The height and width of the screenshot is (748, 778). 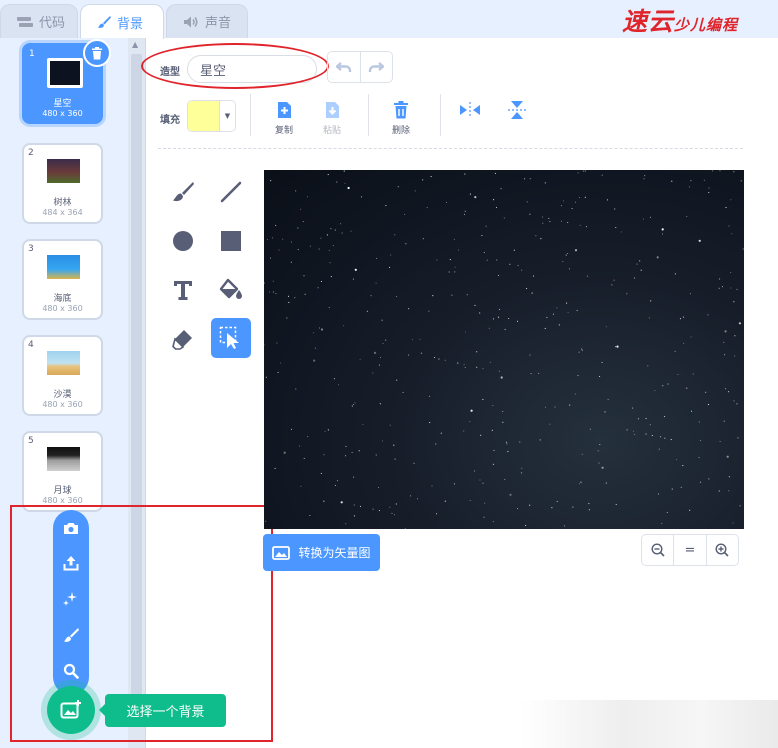 I want to click on backdrop-thumbnail-starry-sky, so click(x=65, y=73).